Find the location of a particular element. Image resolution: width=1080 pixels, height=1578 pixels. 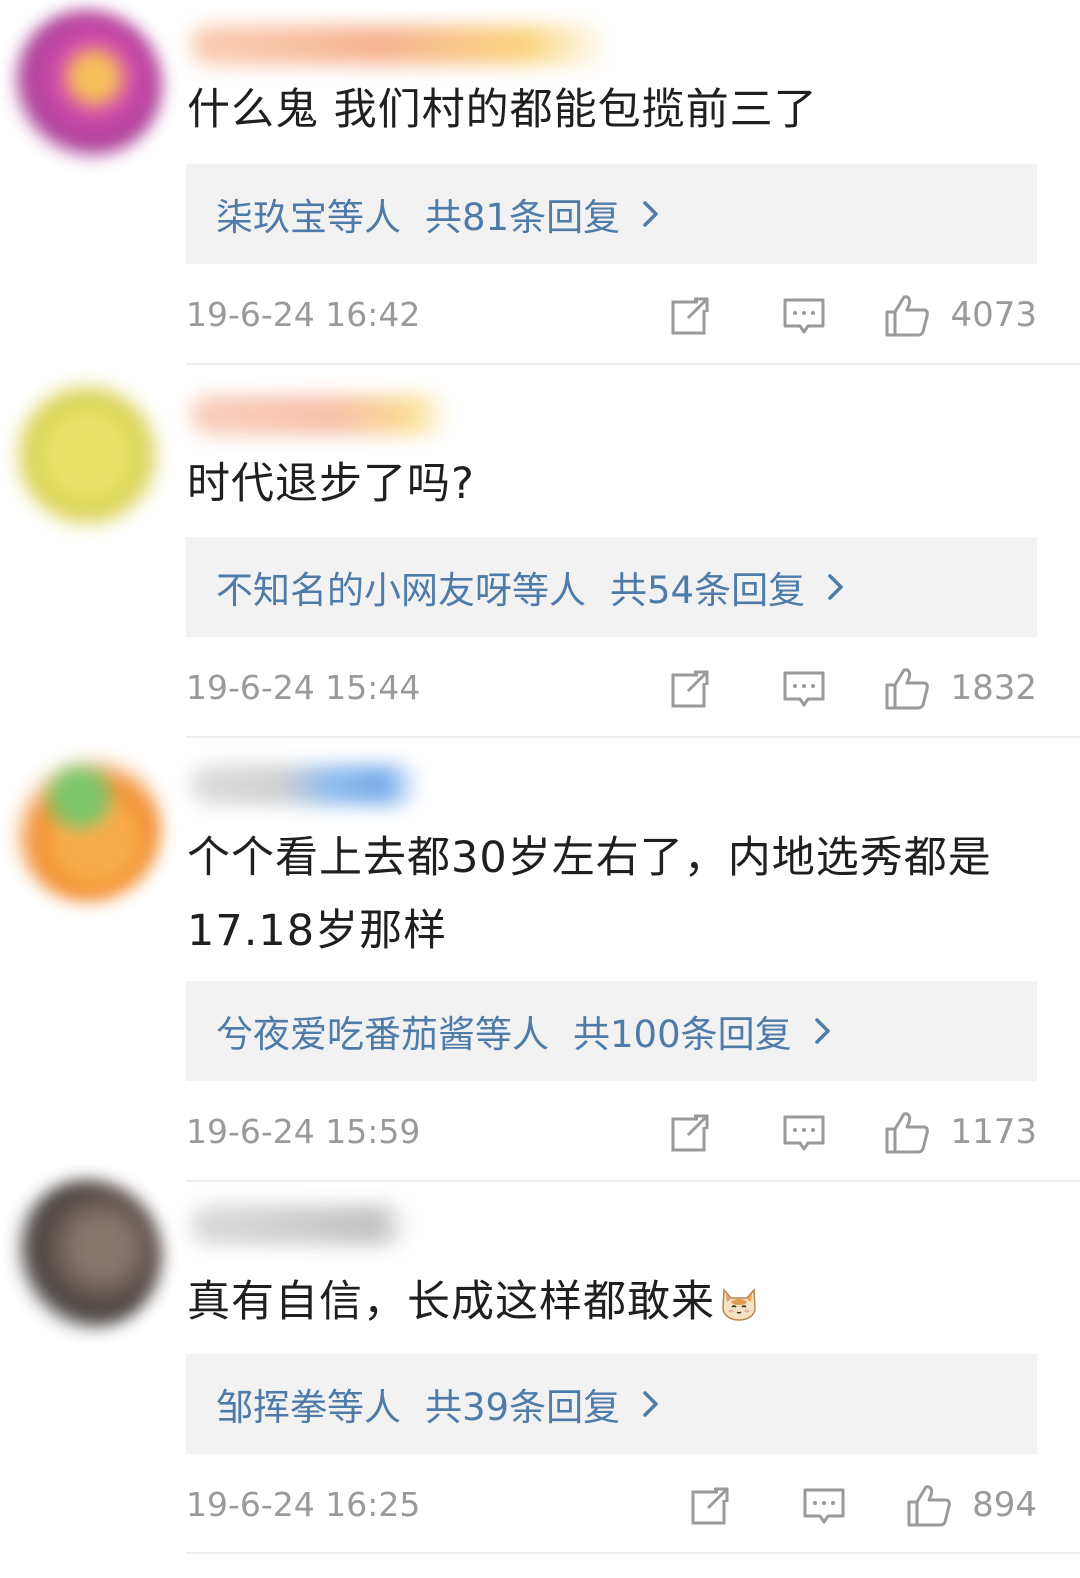

like-count: 1832 is located at coordinates (993, 688).